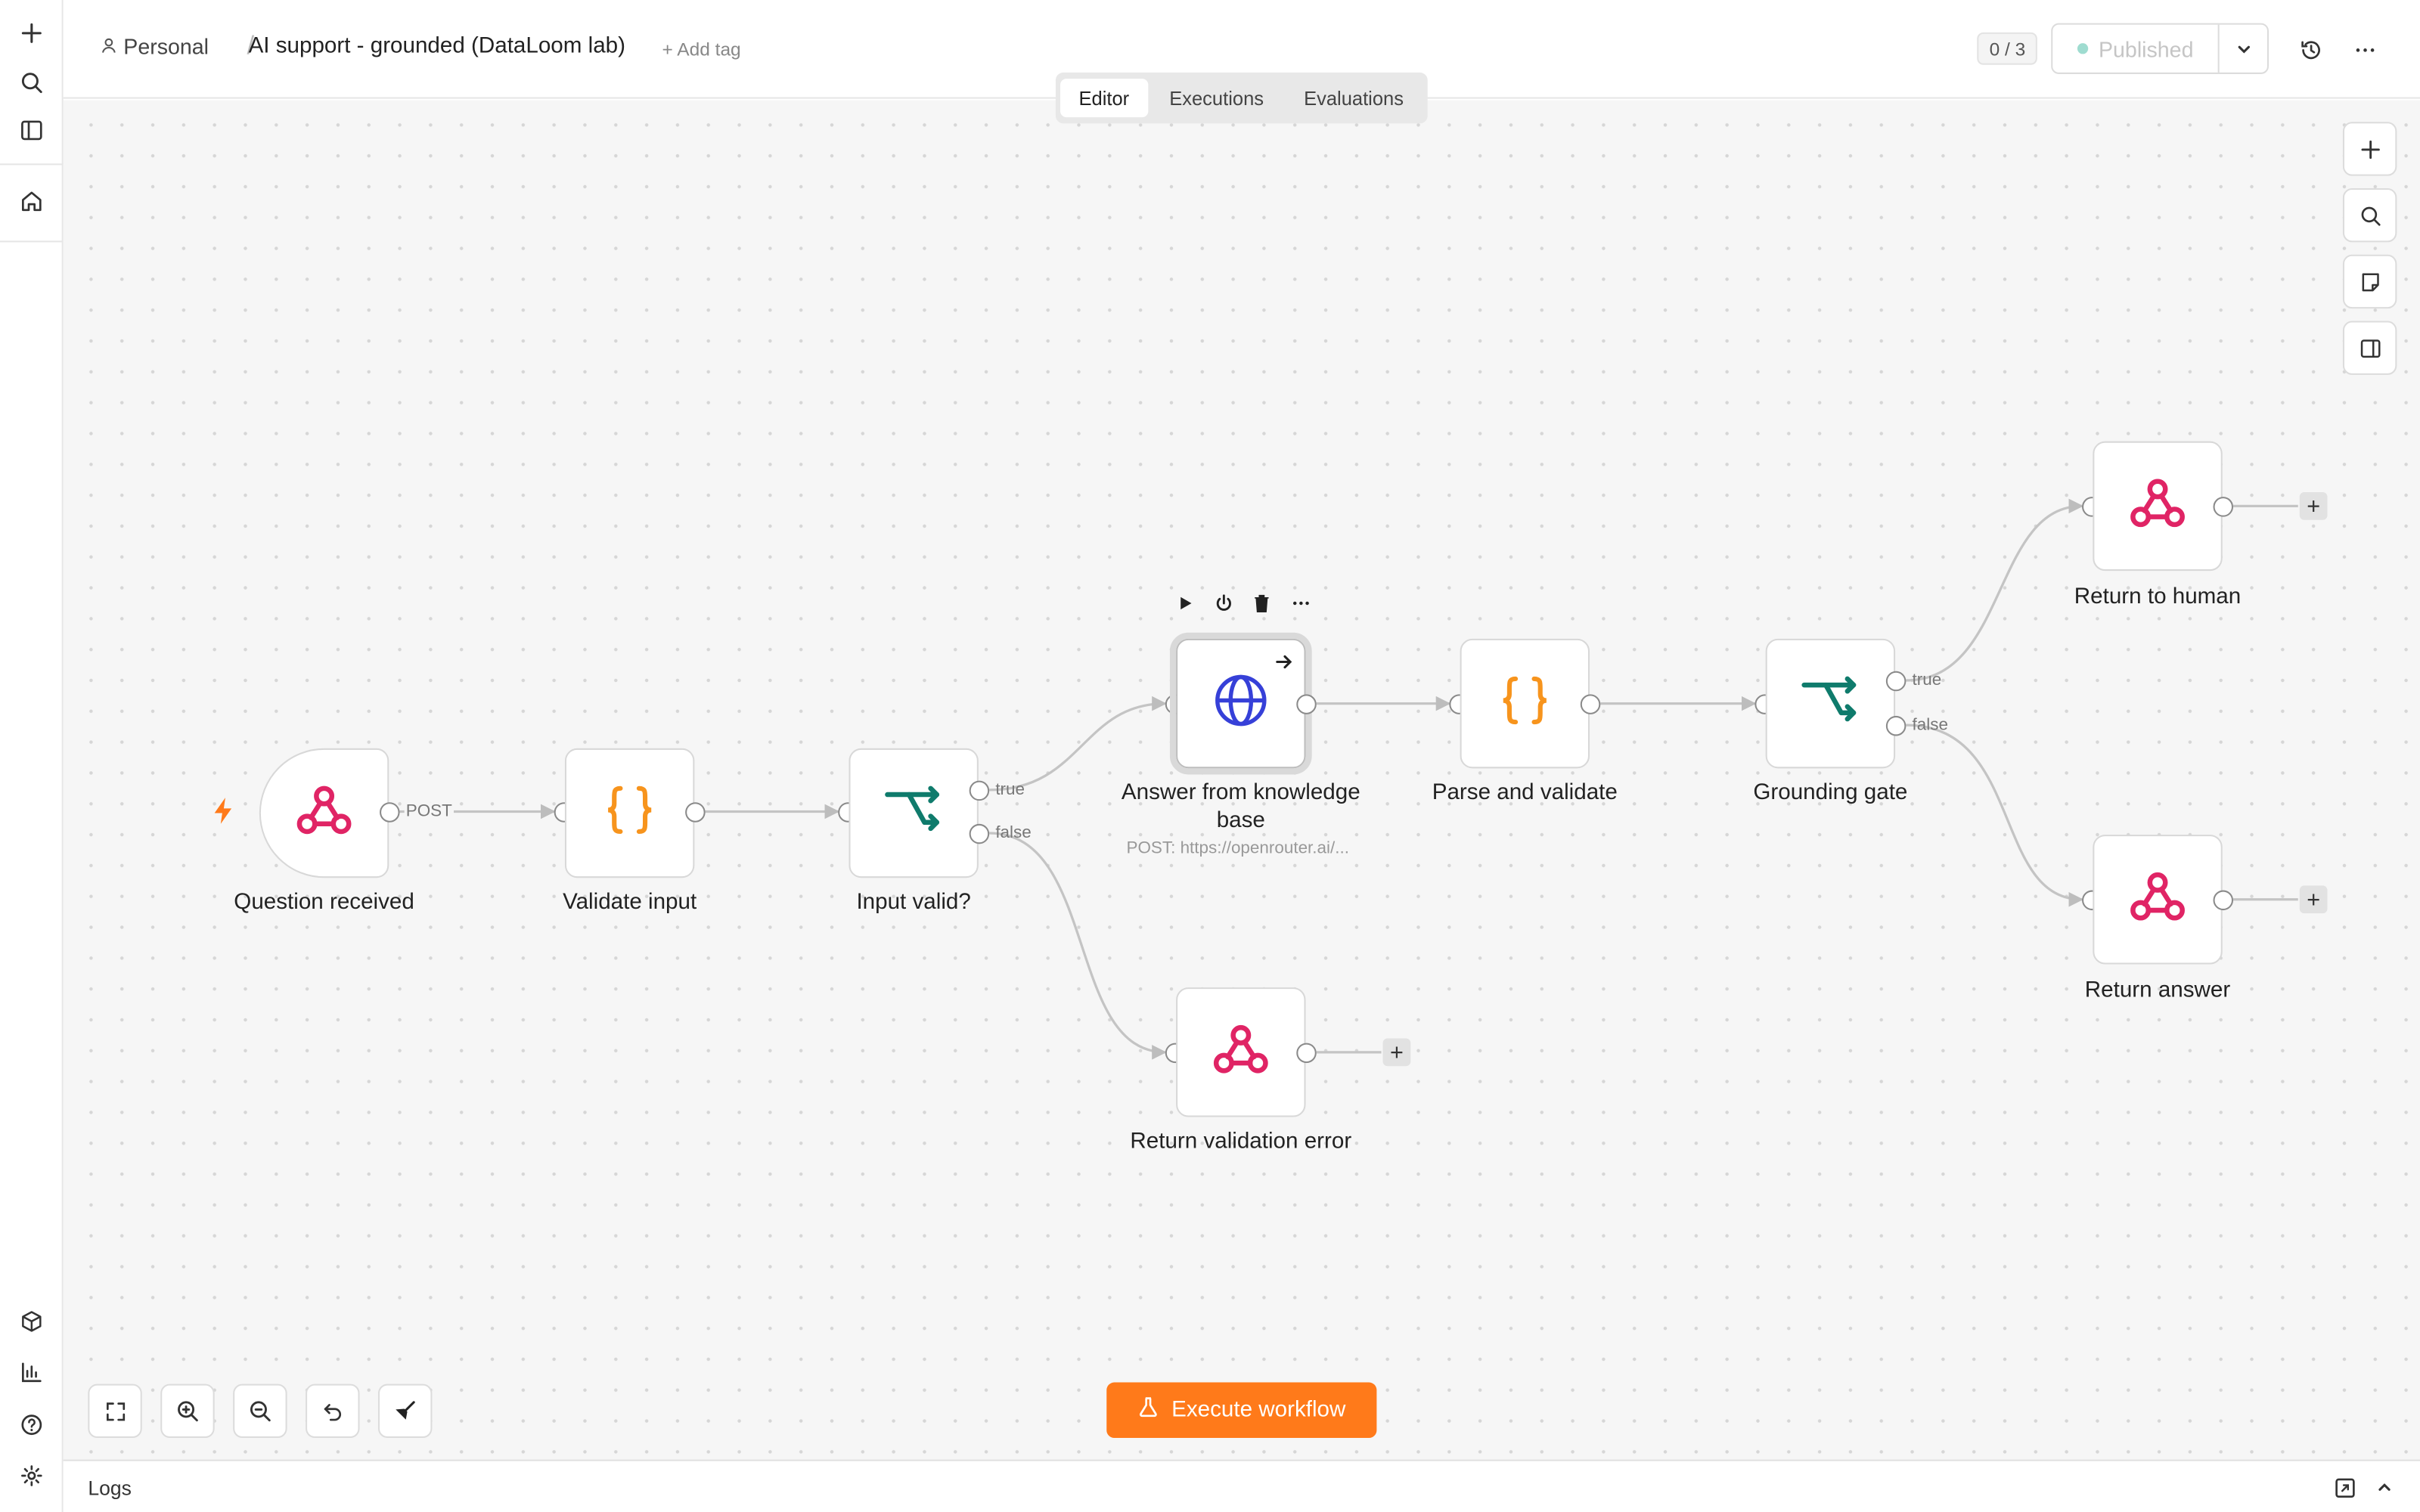 The width and height of the screenshot is (2420, 1512). I want to click on pop-out-icon, so click(2344, 1487).